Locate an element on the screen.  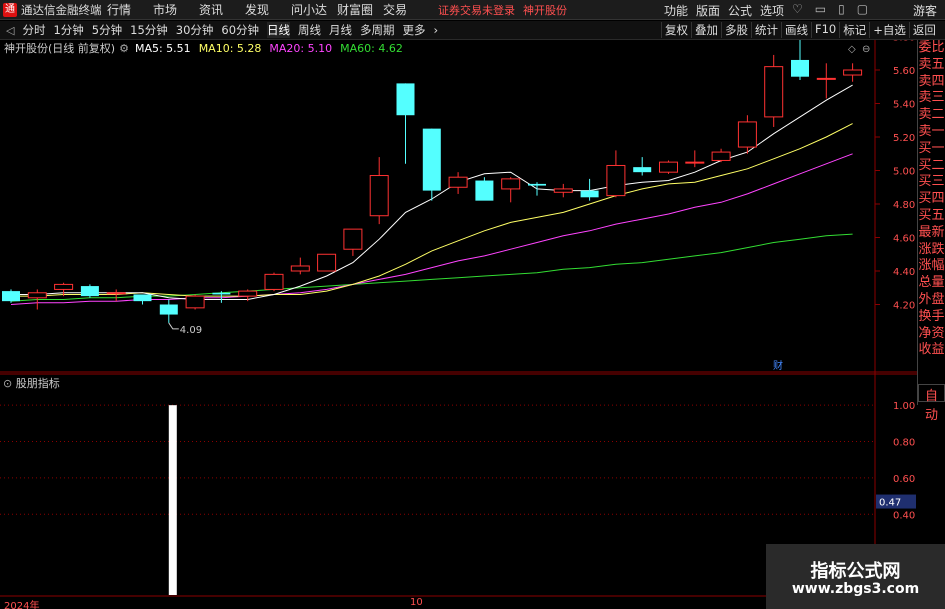
price-tick-label: 5.20 is located at coordinates (904, 138).